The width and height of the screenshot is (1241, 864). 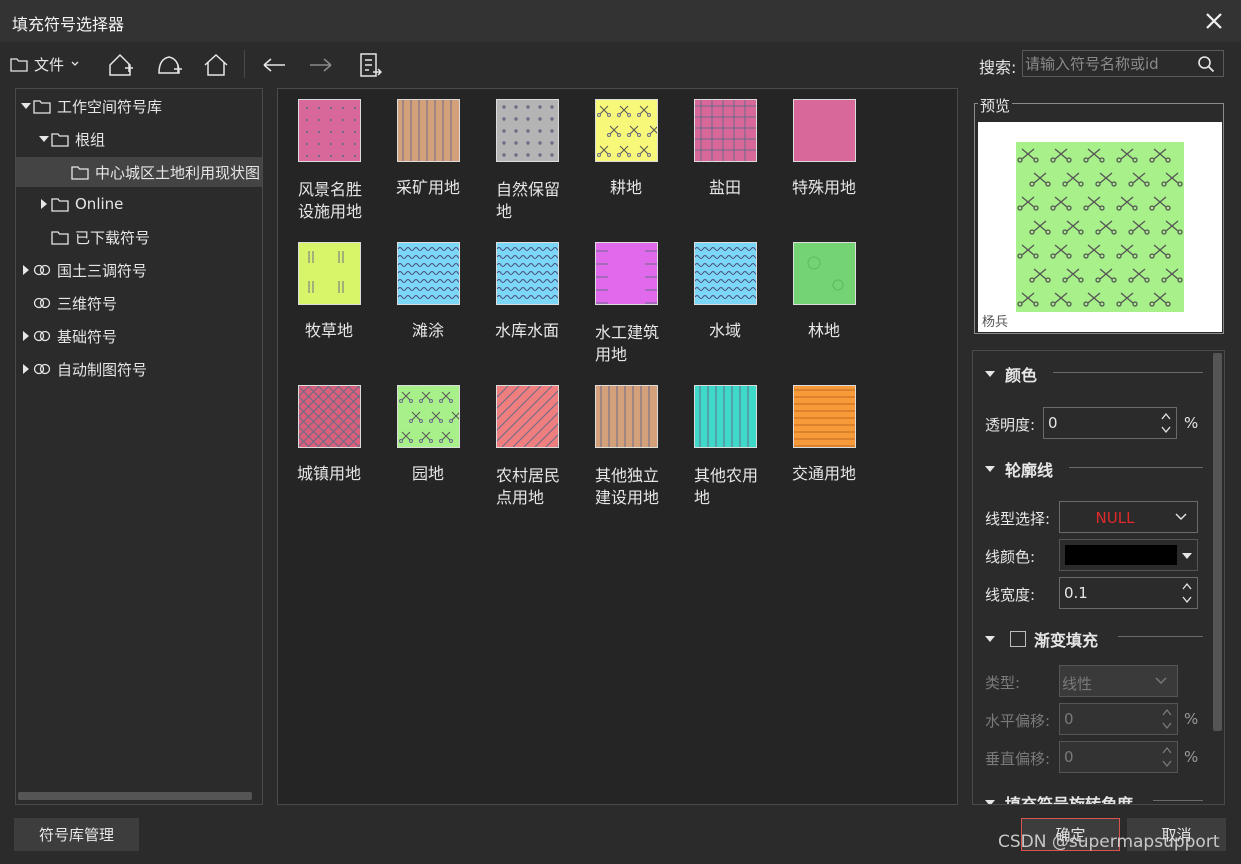 I want to click on symbol-item: 交通用地, so click(x=828, y=445).